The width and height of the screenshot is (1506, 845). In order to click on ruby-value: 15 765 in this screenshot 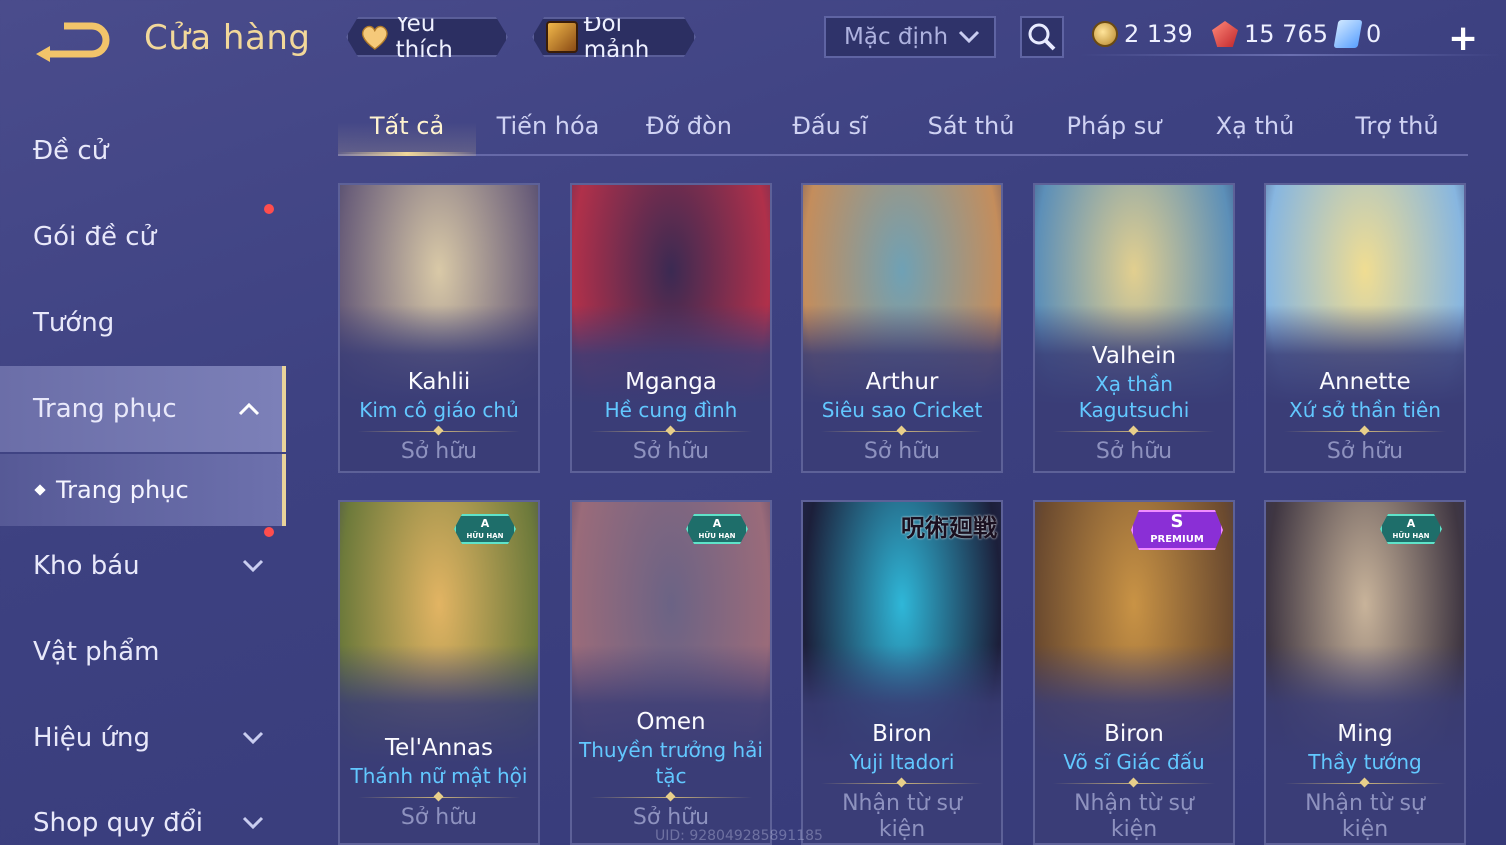, I will do `click(1286, 34)`.